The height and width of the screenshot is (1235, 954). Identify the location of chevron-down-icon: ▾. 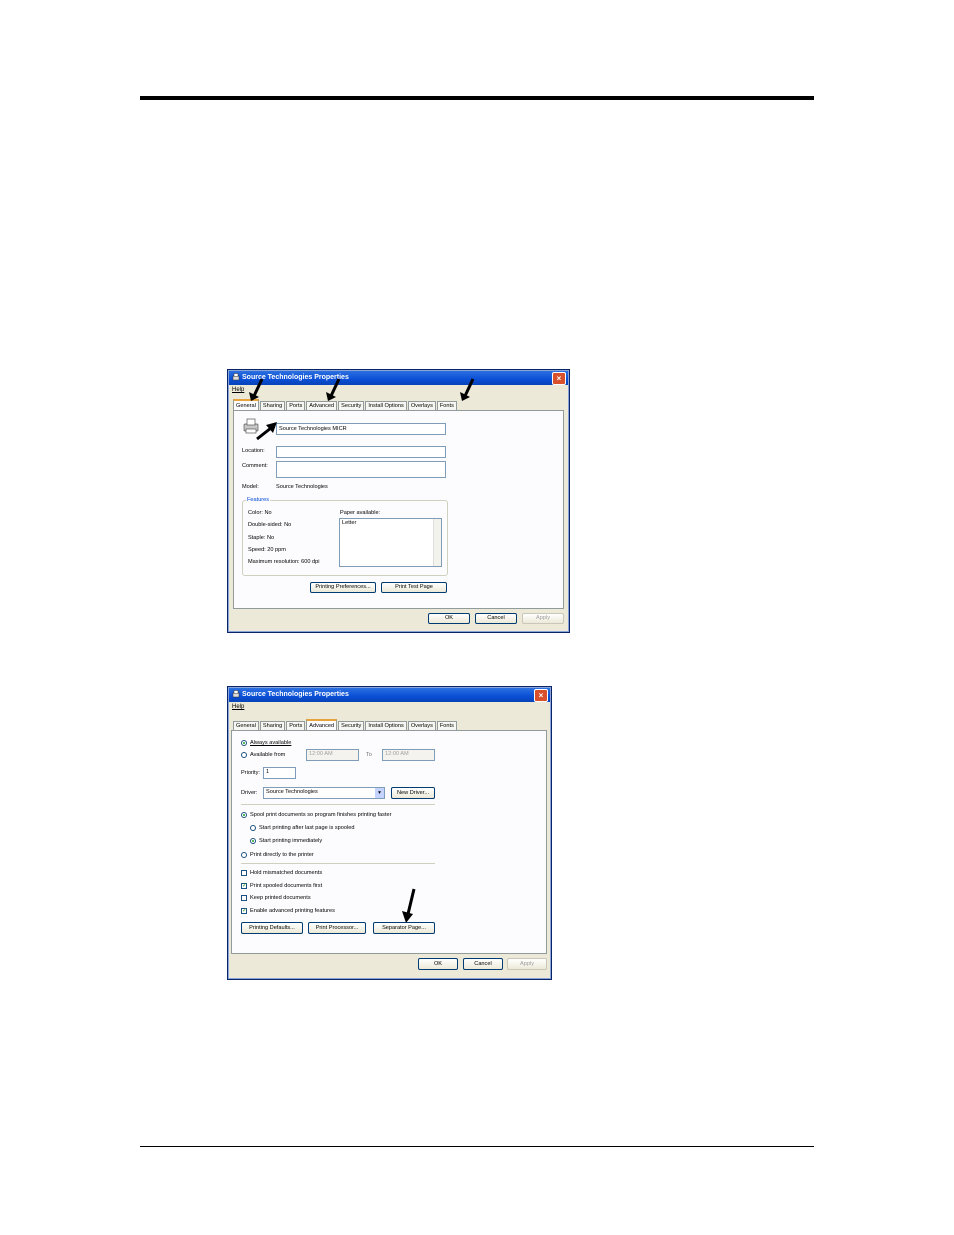
(379, 793).